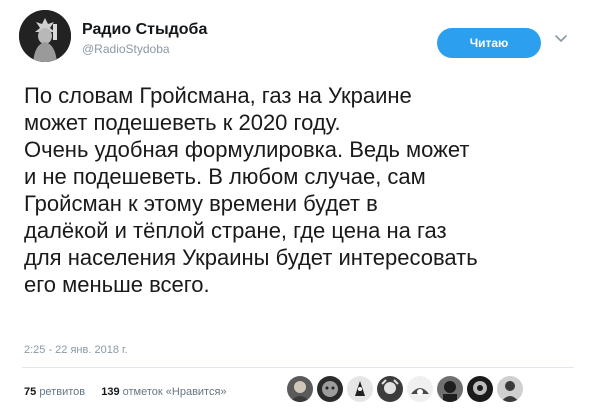  I want to click on tweet-text-line: для населения Украины будет интересовать, so click(251, 257).